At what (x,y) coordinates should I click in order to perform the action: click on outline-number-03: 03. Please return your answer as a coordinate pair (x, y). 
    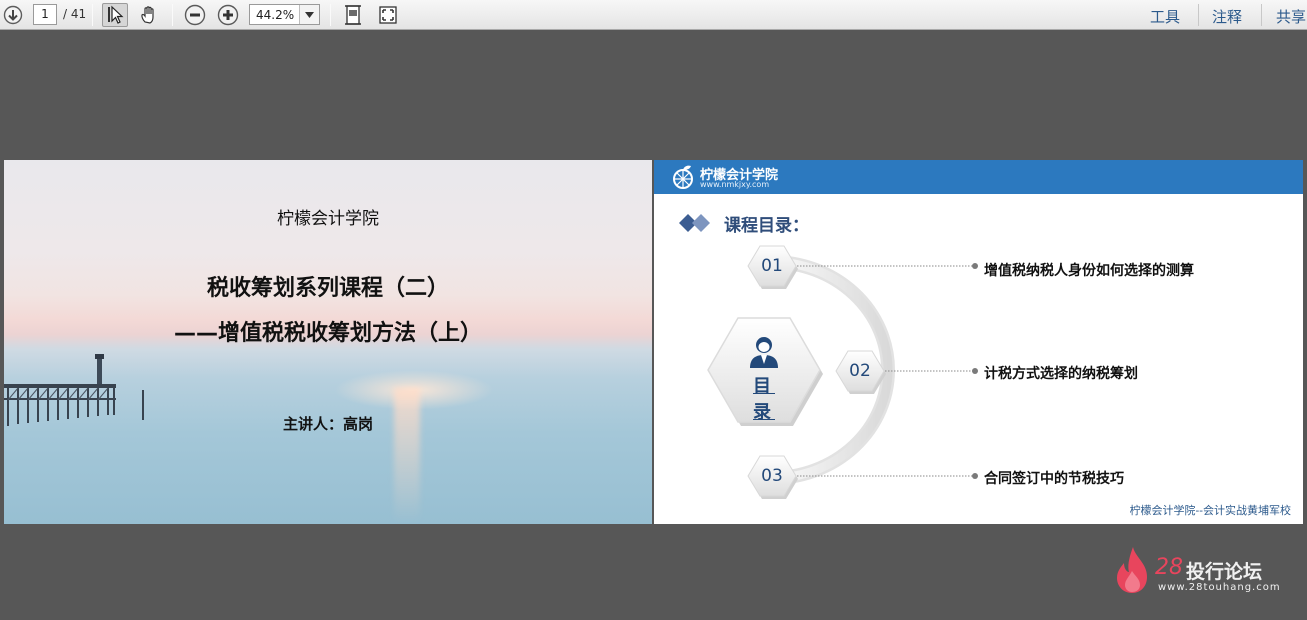
    Looking at the image, I should click on (772, 476).